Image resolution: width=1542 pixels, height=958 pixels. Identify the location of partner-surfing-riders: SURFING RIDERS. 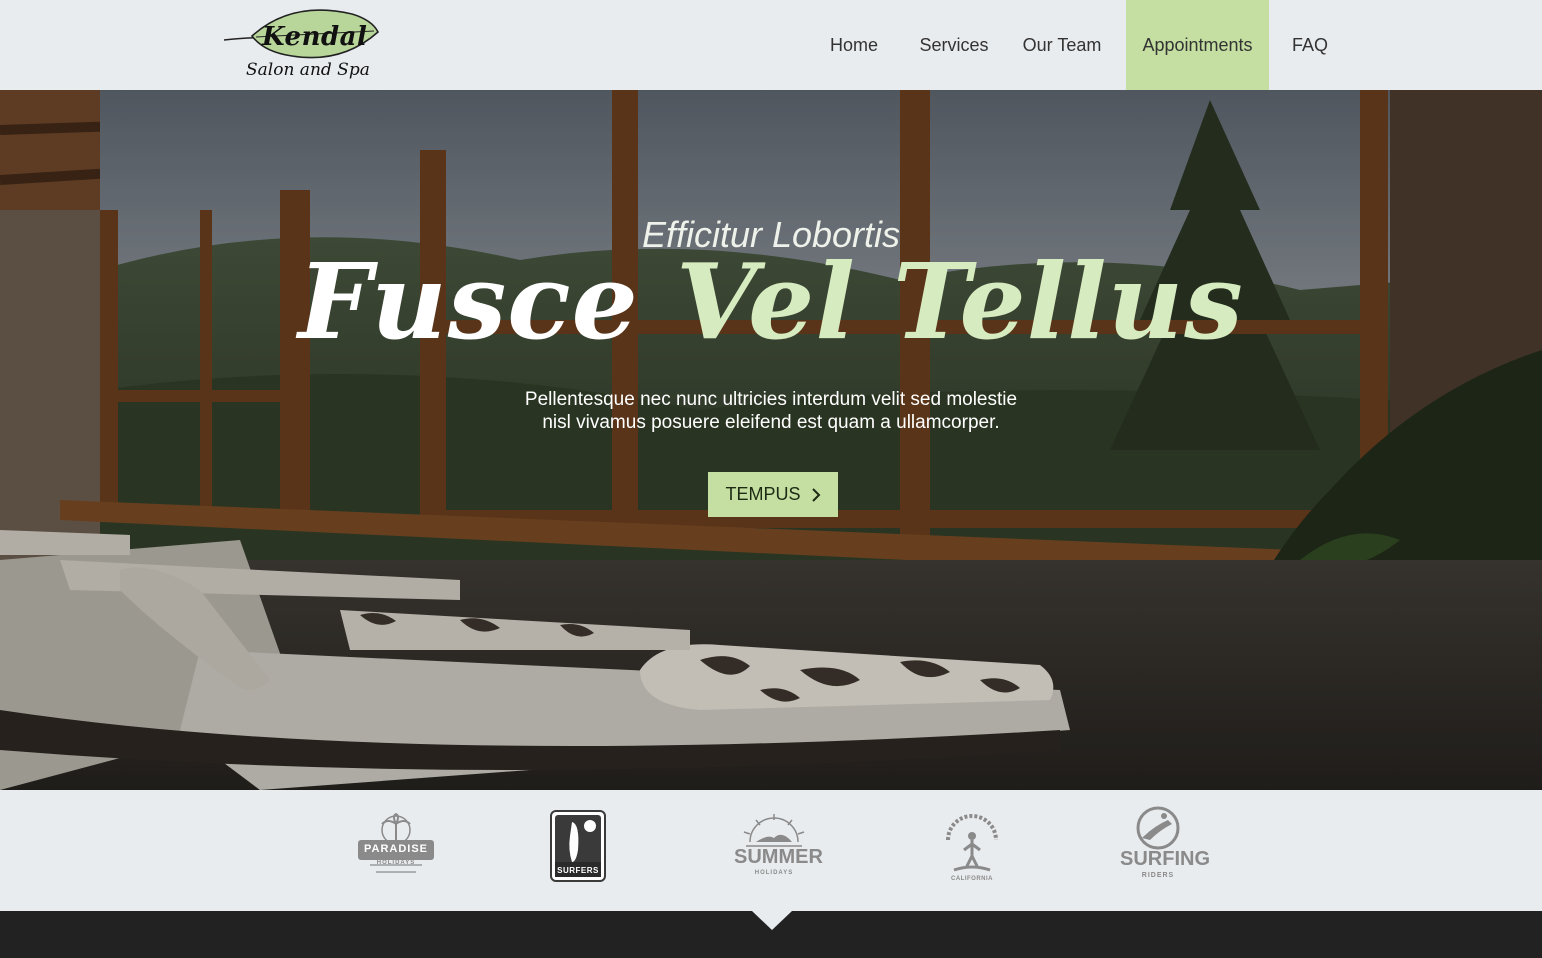
(1165, 848).